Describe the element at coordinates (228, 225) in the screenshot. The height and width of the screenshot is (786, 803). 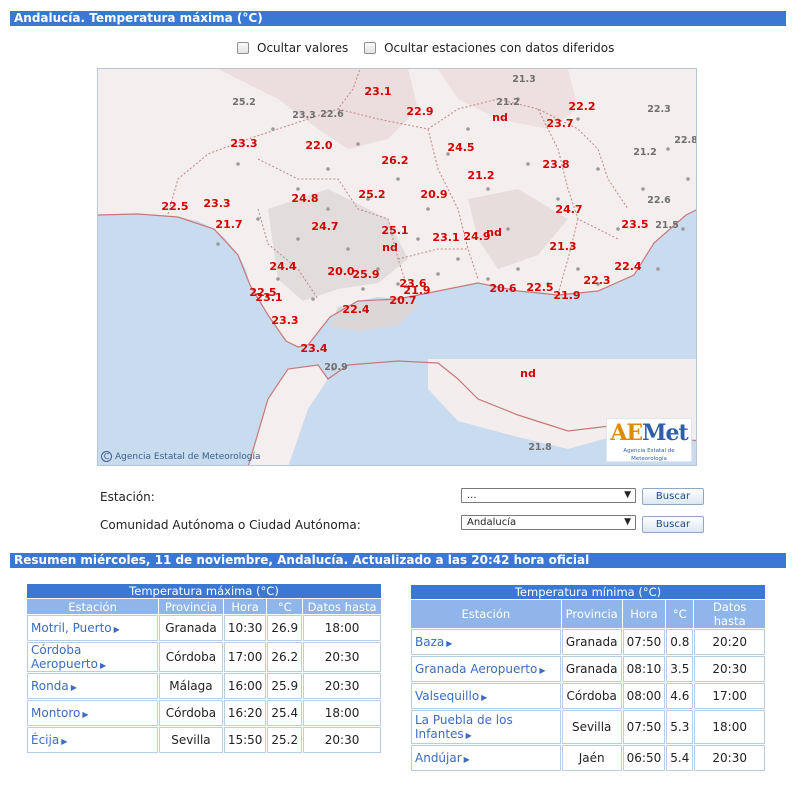
I see `map-value: 21.7` at that location.